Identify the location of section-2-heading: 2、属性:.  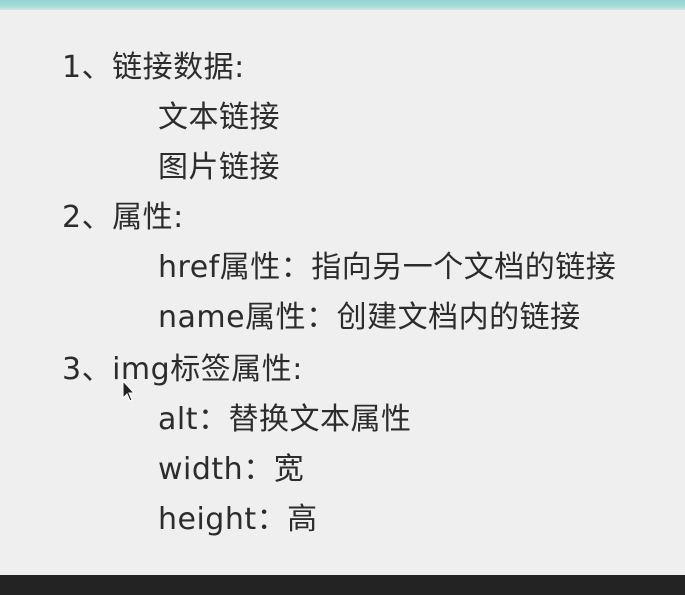
(123, 217).